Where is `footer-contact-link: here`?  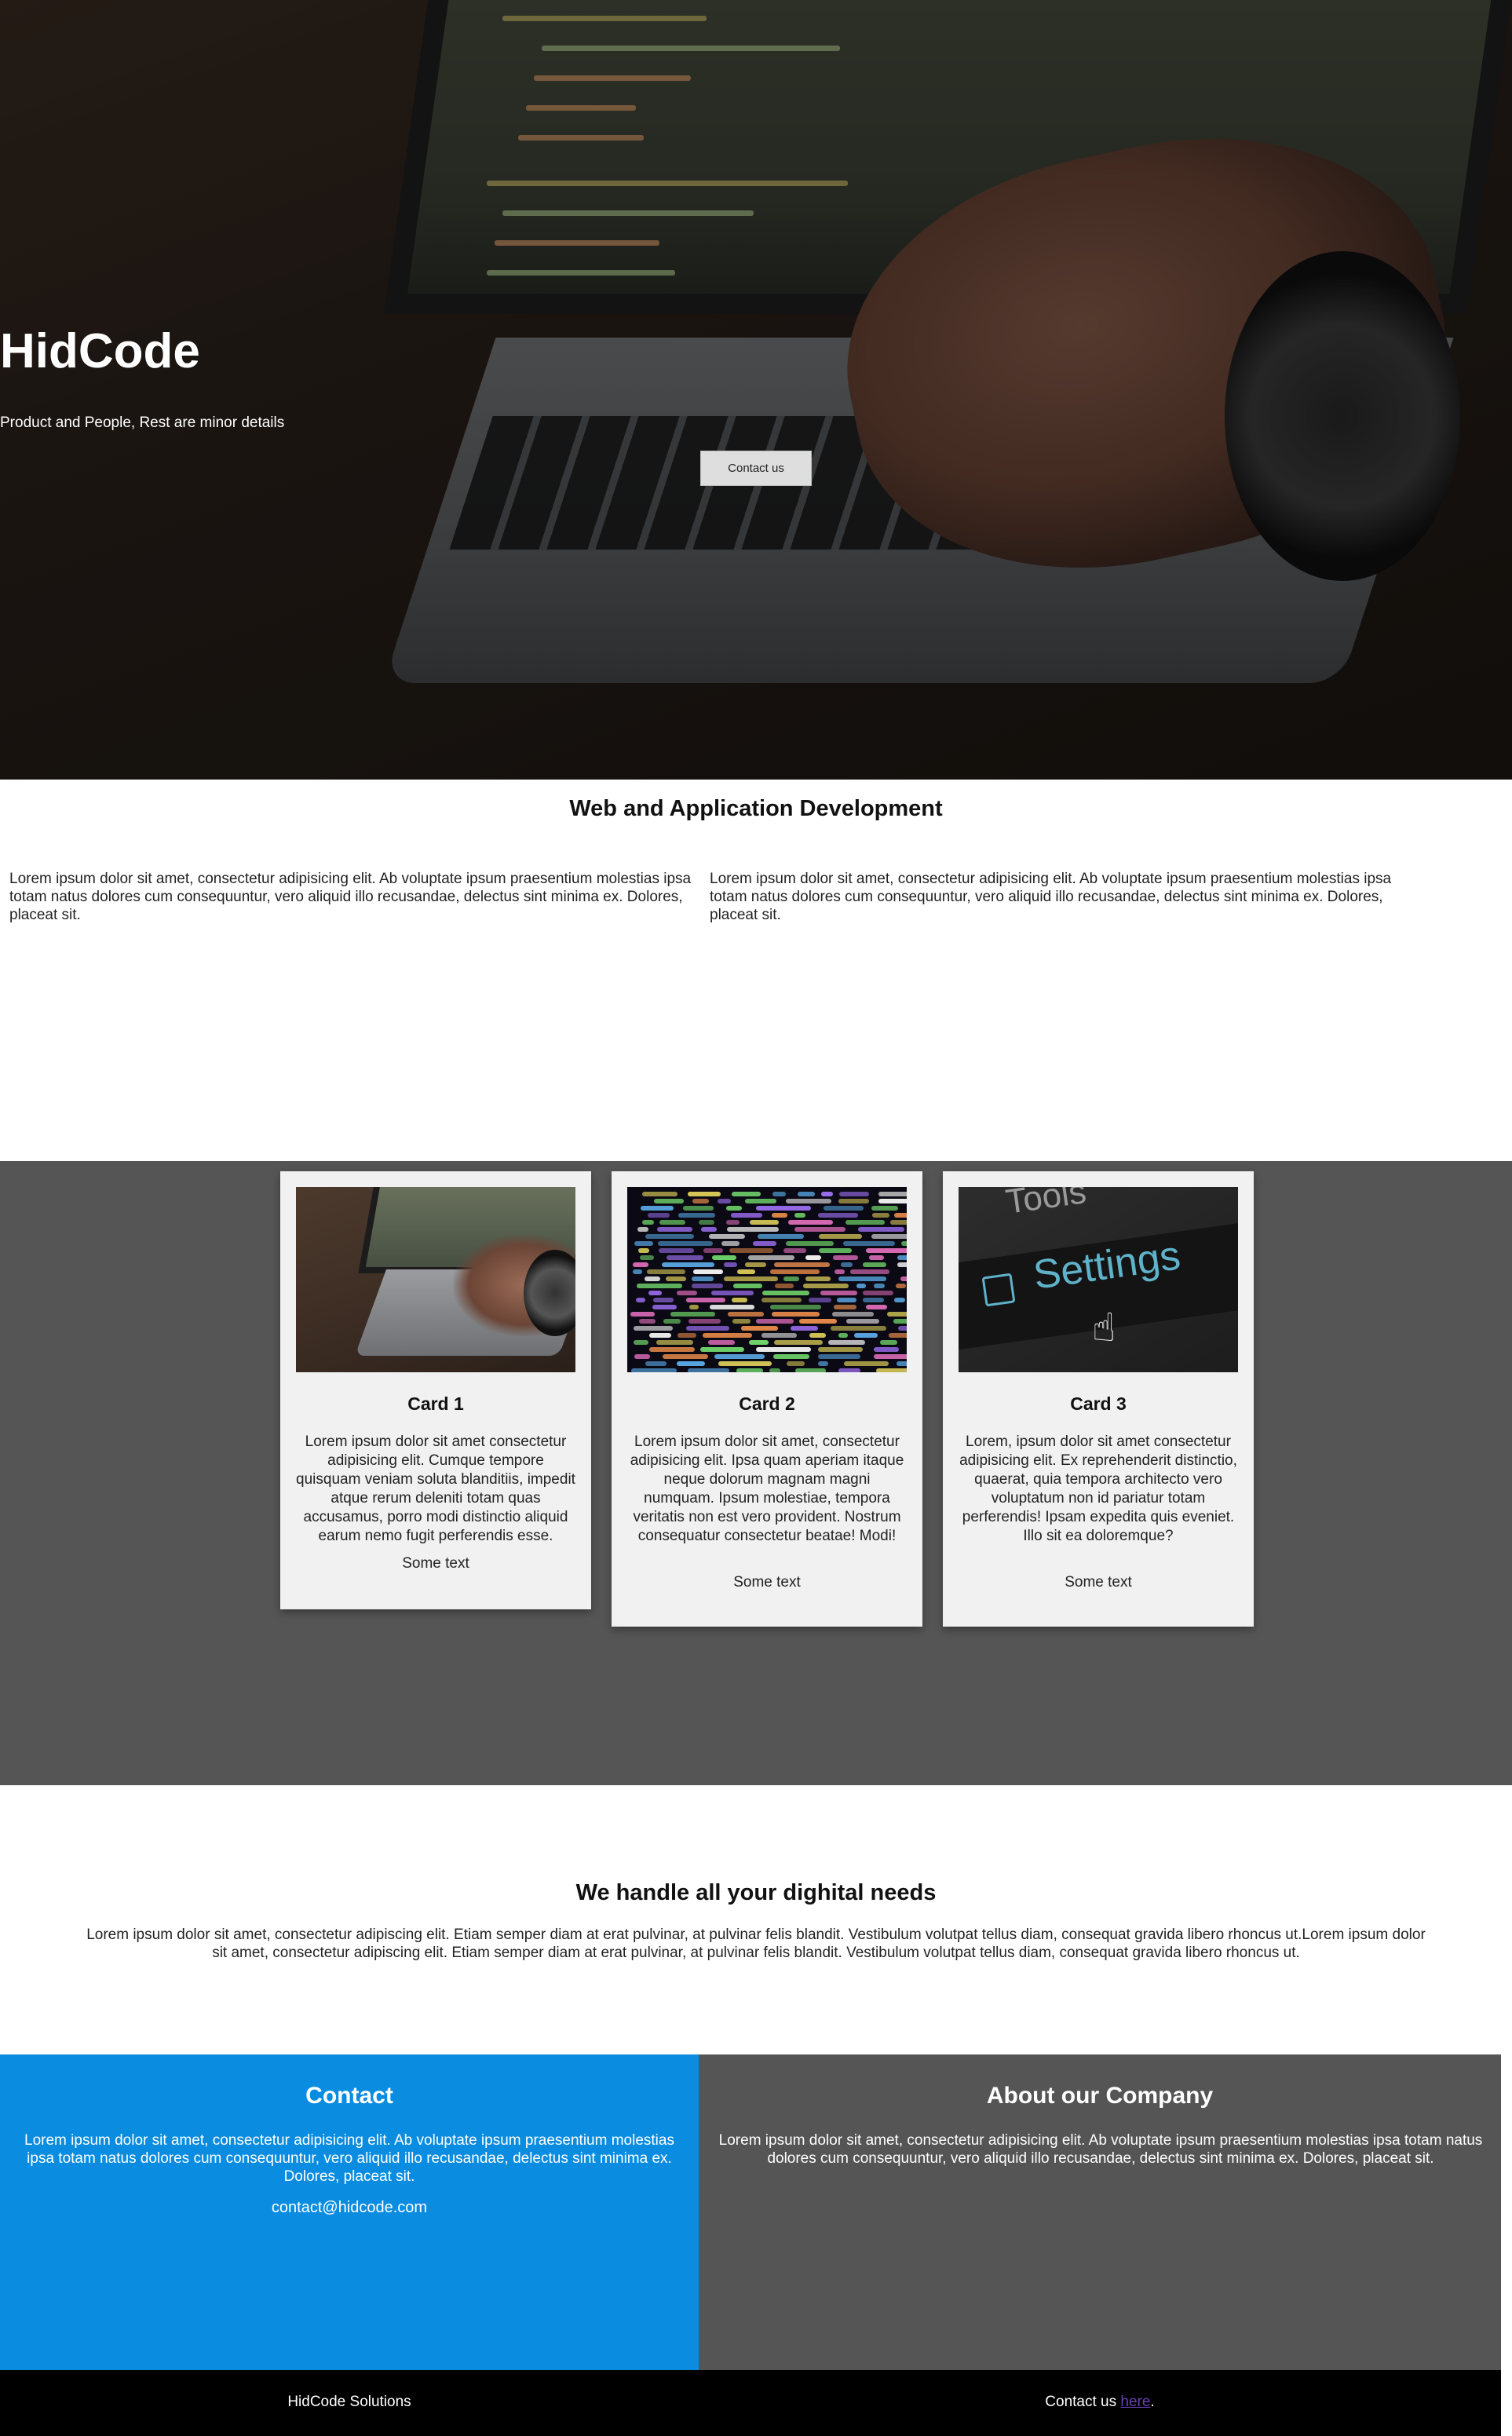 footer-contact-link: here is located at coordinates (1135, 2402).